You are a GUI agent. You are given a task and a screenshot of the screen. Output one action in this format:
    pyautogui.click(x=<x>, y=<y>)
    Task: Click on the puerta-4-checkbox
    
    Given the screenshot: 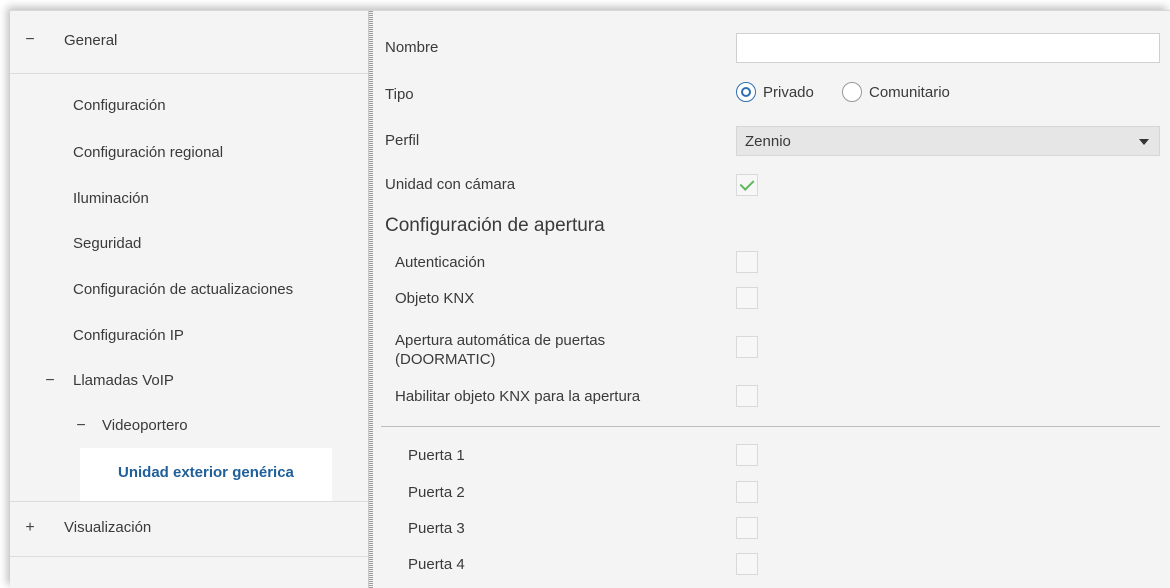 What is the action you would take?
    pyautogui.click(x=747, y=564)
    